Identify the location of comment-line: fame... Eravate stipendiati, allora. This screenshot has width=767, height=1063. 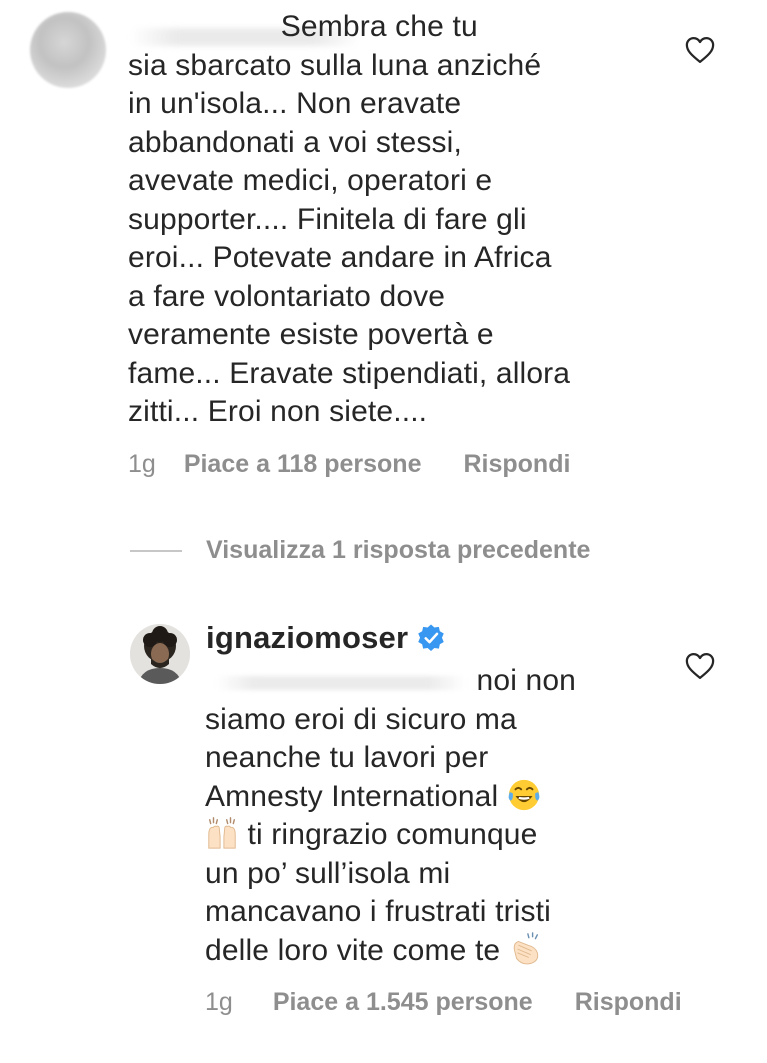
(349, 373).